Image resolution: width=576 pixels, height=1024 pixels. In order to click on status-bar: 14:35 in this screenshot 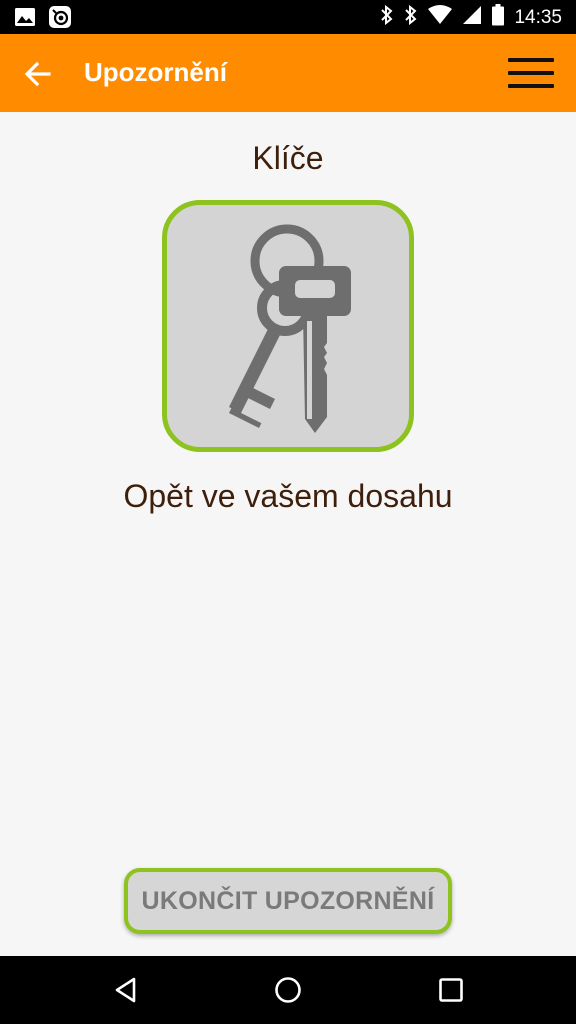, I will do `click(288, 17)`.